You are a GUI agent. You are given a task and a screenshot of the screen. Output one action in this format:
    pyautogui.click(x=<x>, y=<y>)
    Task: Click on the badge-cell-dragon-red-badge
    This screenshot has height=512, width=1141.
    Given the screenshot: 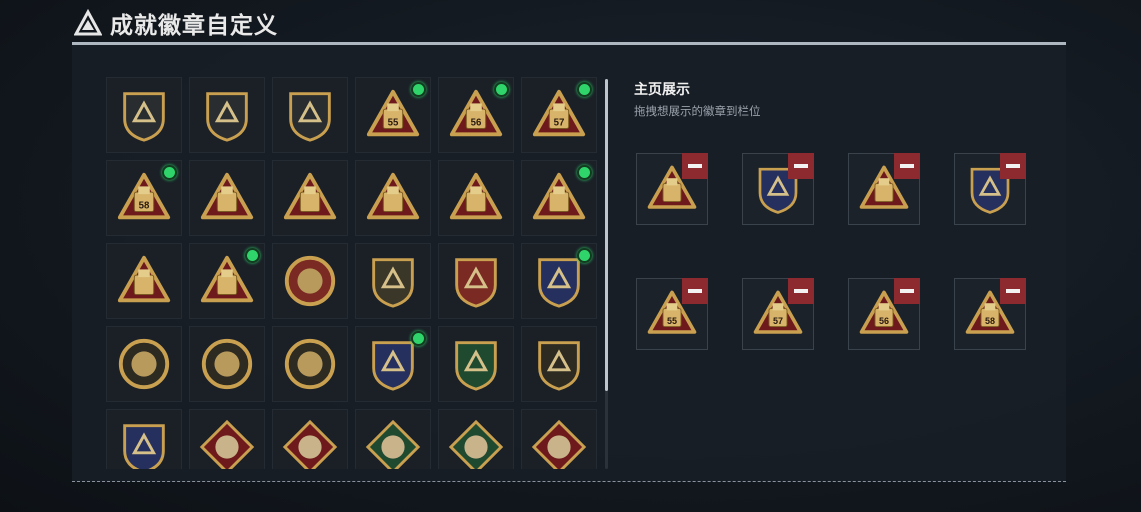 What is the action you would take?
    pyautogui.click(x=559, y=439)
    